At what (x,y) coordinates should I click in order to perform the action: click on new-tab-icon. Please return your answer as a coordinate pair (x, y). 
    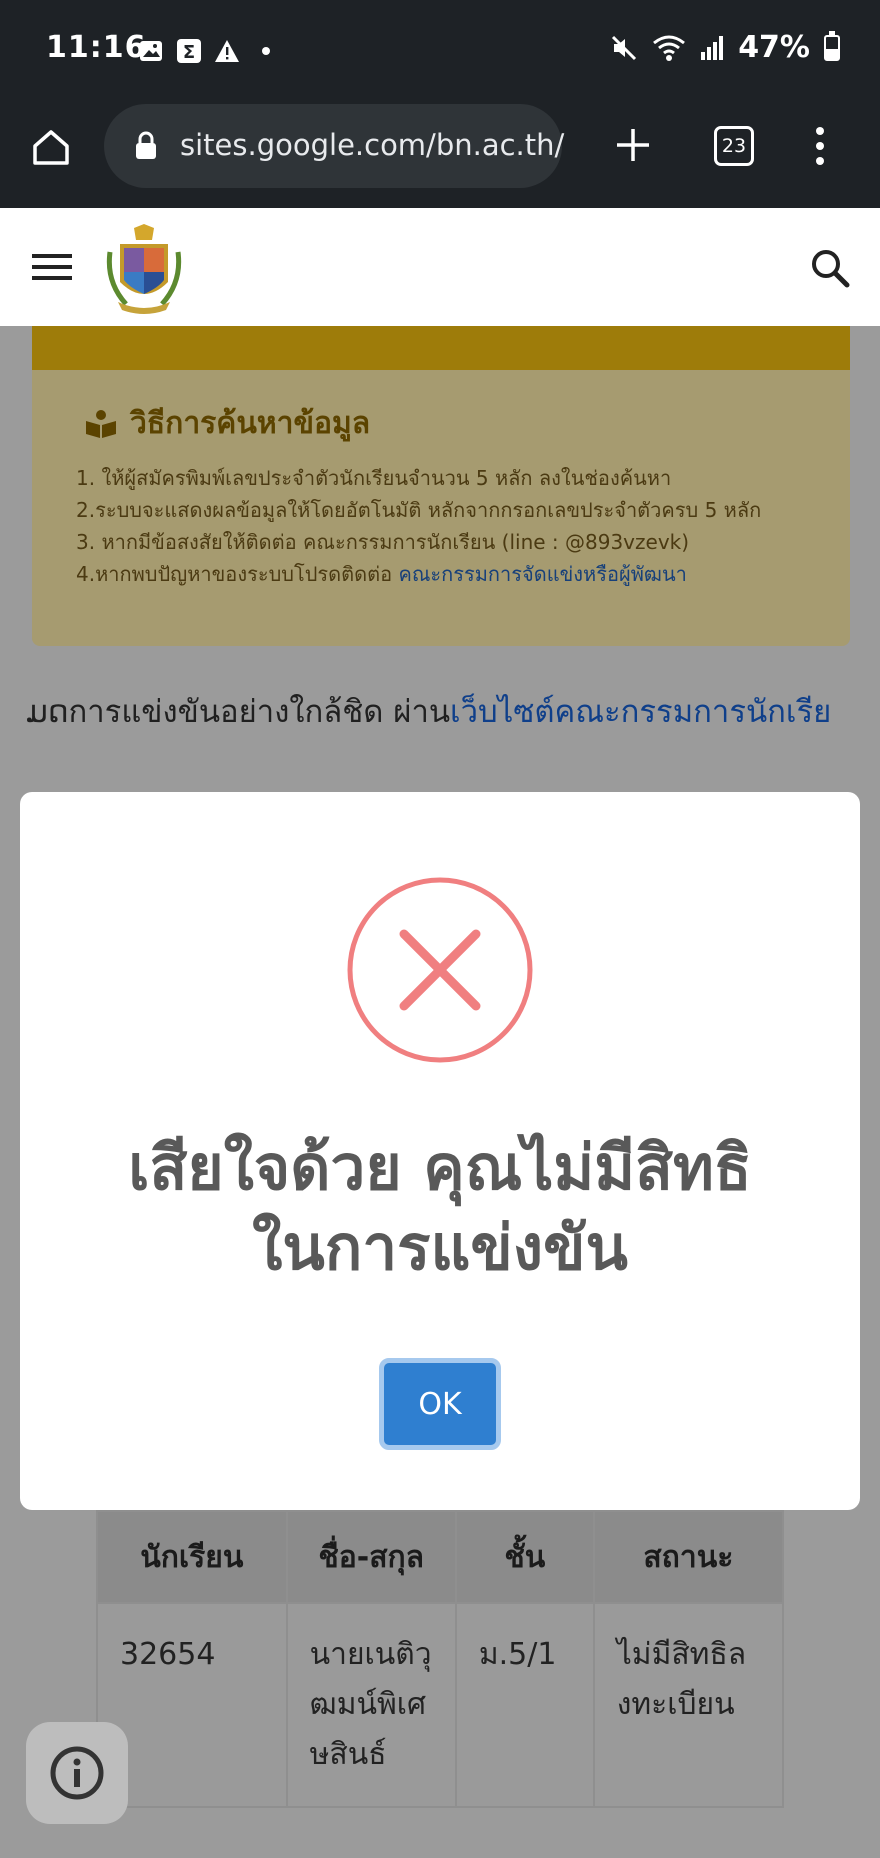
    Looking at the image, I should click on (633, 145).